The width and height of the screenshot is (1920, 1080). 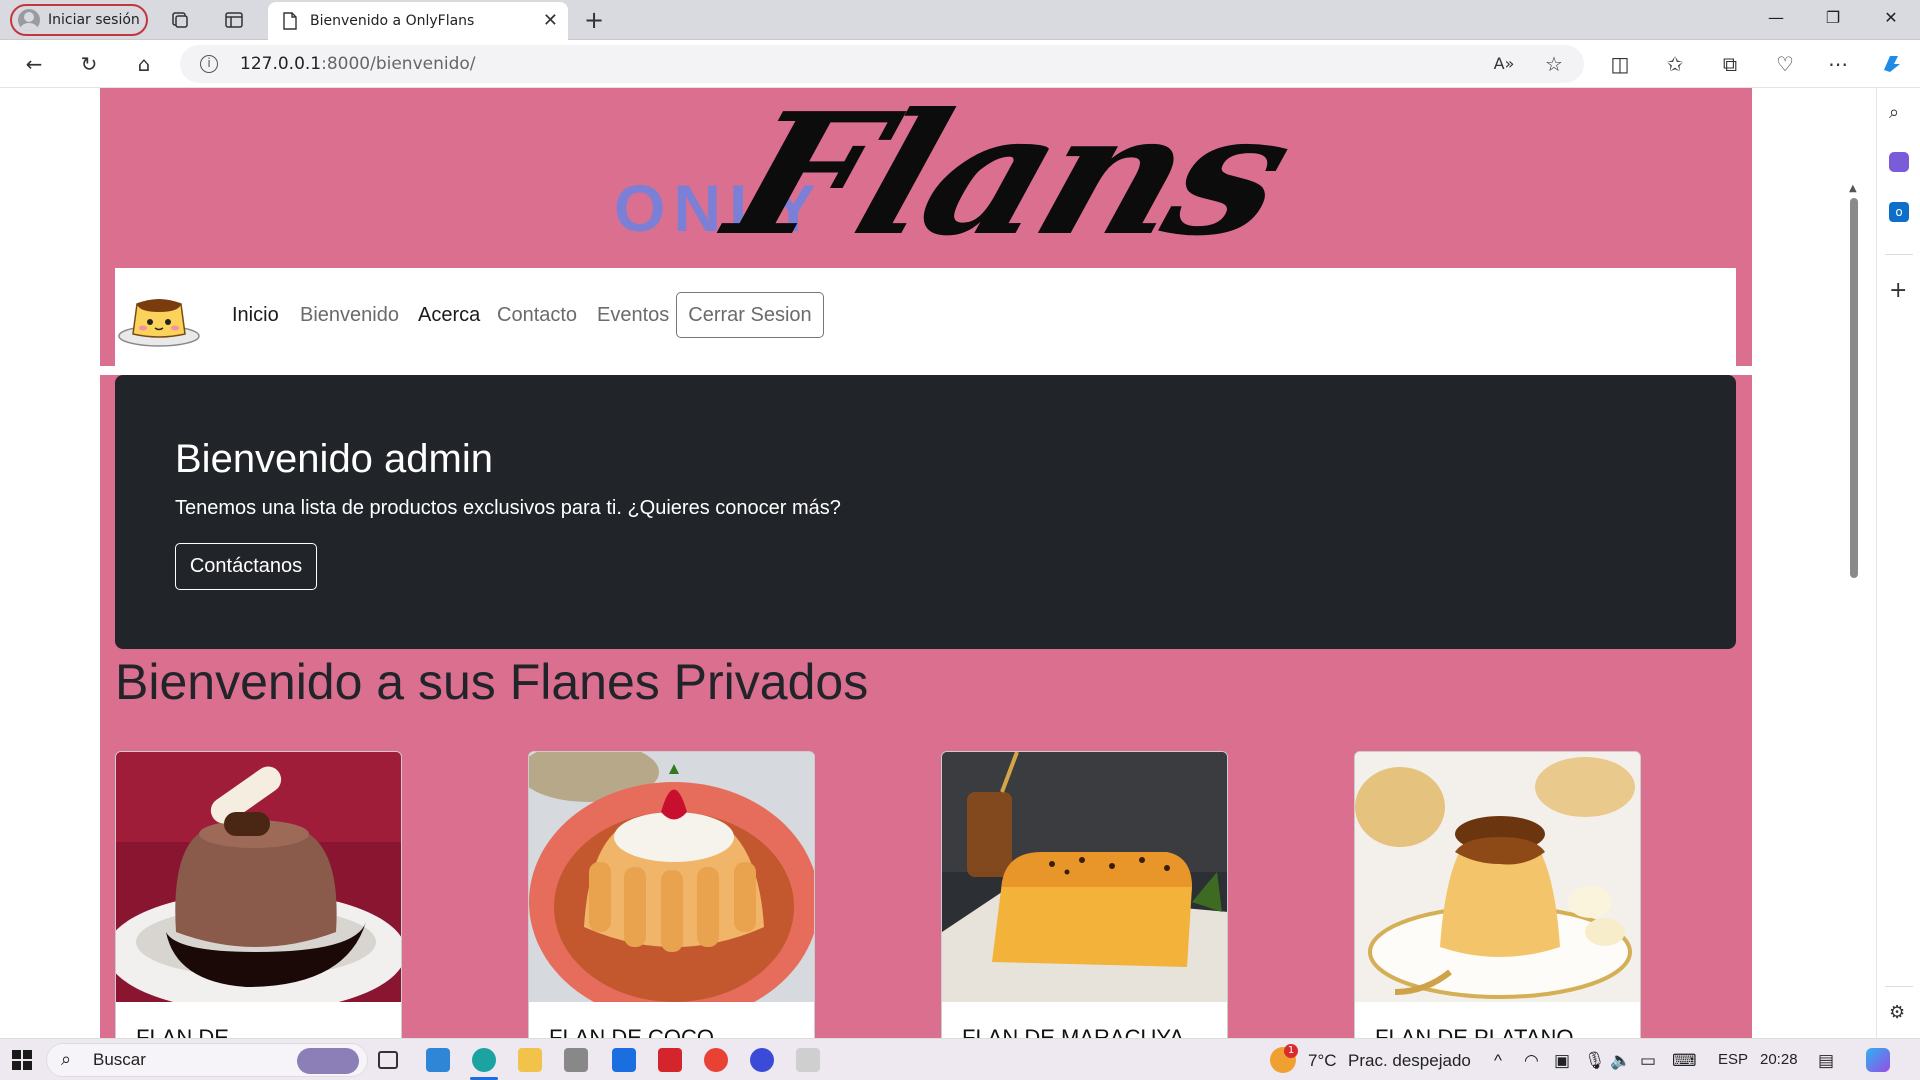 What do you see at coordinates (1898, 563) in the screenshot?
I see `edge-sidebar: ⌕ o + ⚙` at bounding box center [1898, 563].